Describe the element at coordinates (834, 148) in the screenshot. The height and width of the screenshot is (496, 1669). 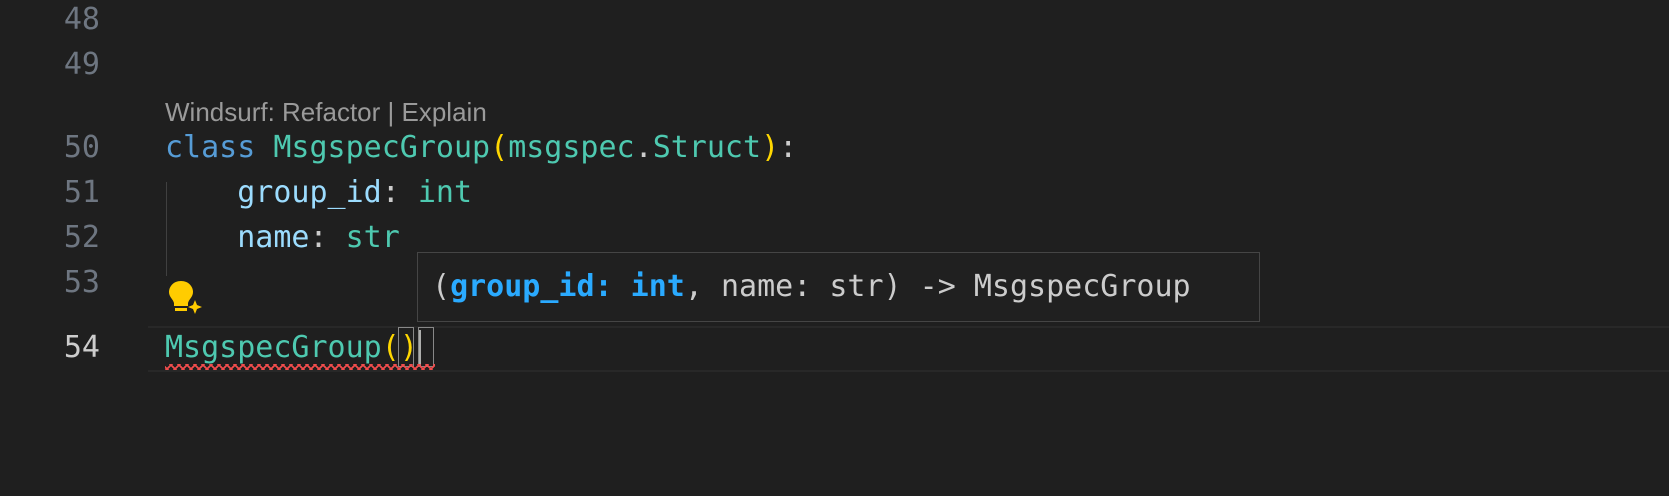
I see `code-line-50: 50 class MsgspecGroup(msgspec.Struct):` at that location.